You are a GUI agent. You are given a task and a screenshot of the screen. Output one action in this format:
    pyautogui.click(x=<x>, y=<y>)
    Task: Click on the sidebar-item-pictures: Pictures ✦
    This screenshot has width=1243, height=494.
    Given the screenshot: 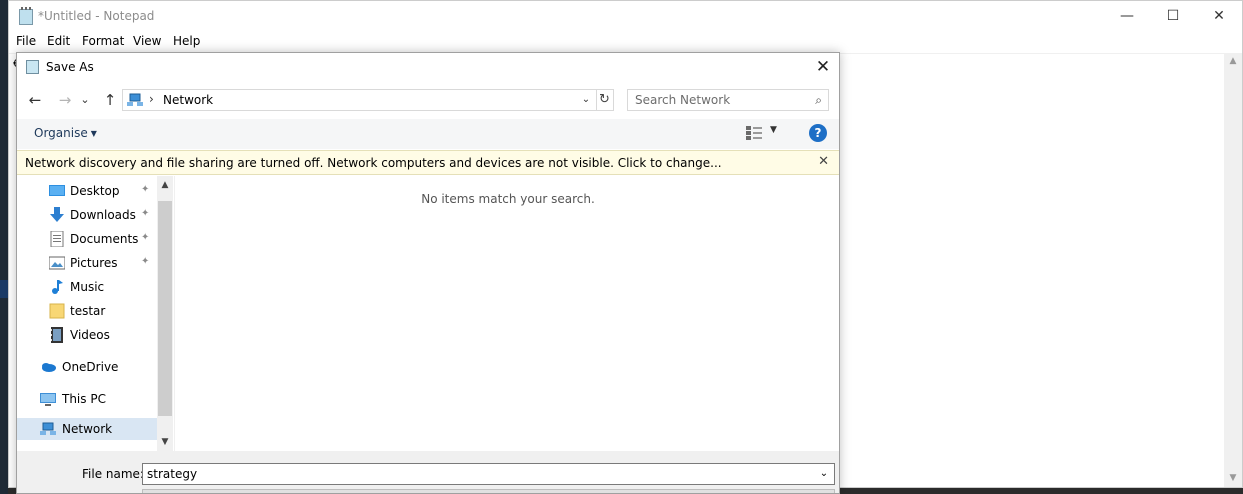 What is the action you would take?
    pyautogui.click(x=87, y=263)
    